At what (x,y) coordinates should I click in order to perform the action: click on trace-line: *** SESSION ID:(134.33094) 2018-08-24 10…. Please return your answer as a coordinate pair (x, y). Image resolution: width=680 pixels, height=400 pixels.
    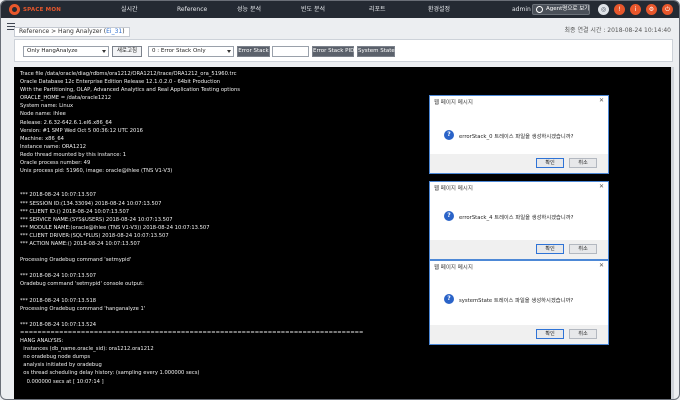
    Looking at the image, I should click on (91, 203).